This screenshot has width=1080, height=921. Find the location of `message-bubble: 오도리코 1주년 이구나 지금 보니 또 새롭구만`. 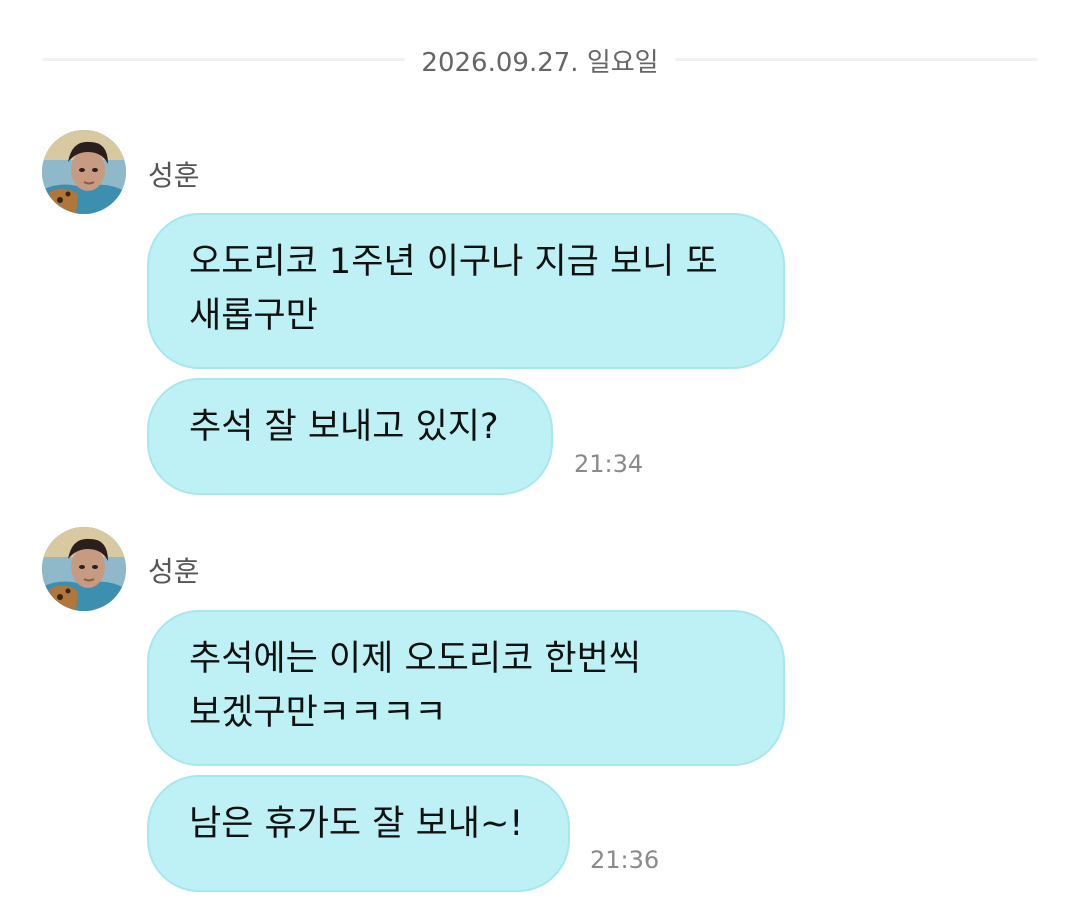

message-bubble: 오도리코 1주년 이구나 지금 보니 또 새롭구만 is located at coordinates (466, 291).